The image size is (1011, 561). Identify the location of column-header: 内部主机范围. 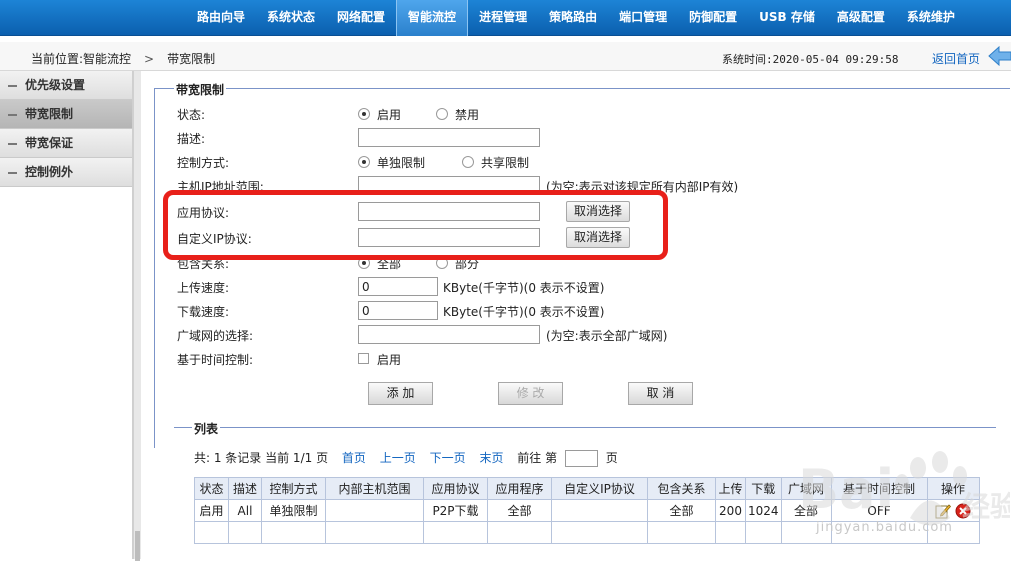
(374, 488).